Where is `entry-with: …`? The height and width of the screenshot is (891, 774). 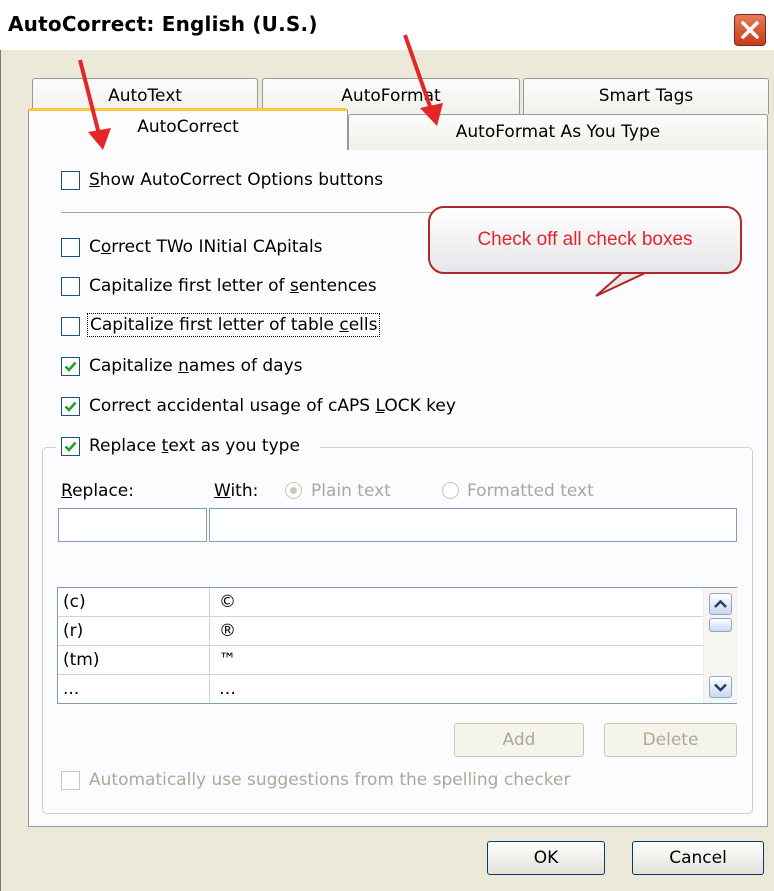 entry-with: … is located at coordinates (227, 689).